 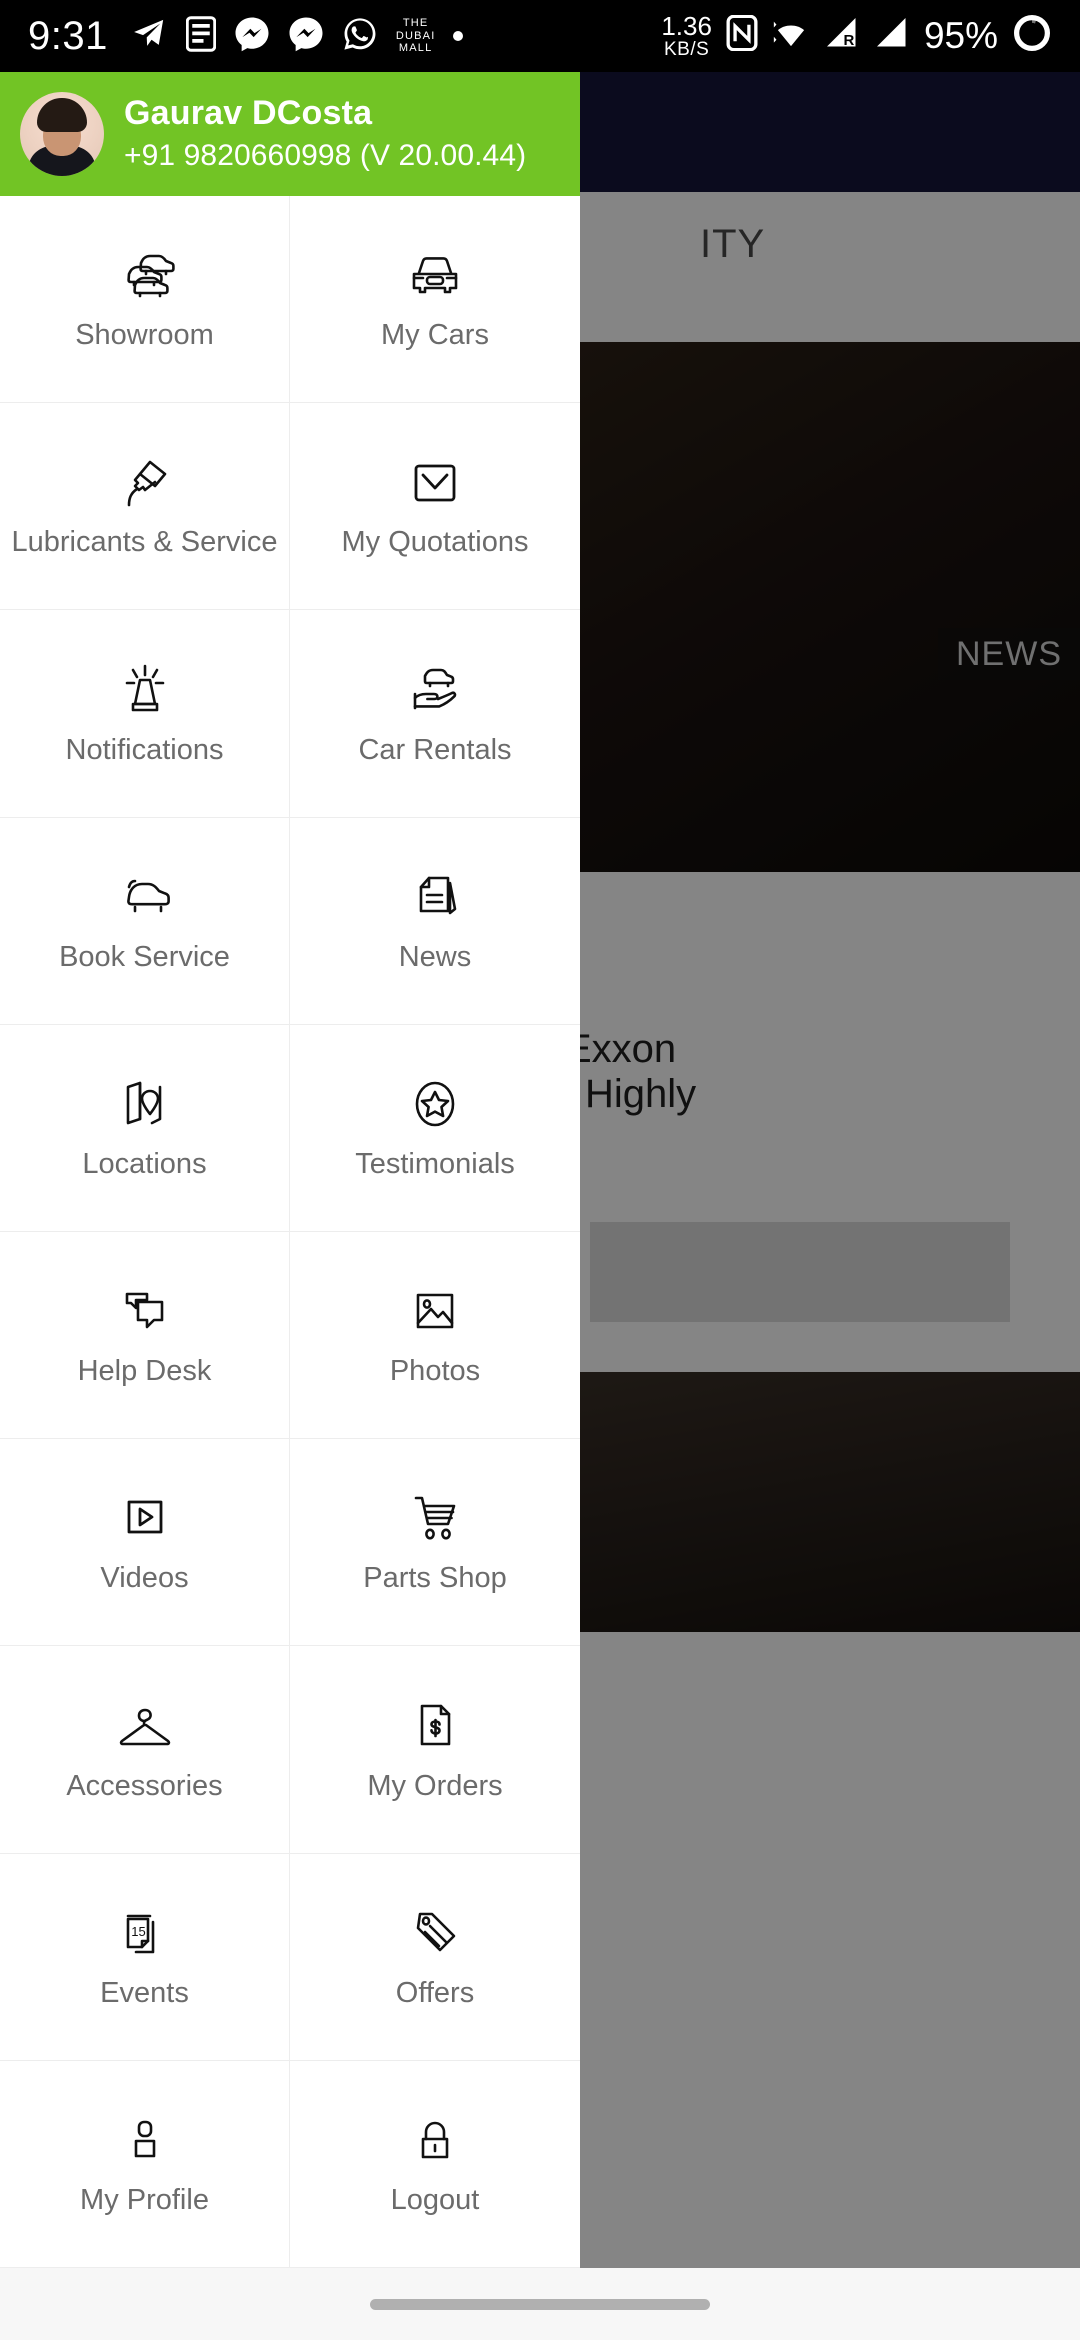 What do you see at coordinates (435, 1785) in the screenshot?
I see `menu-label: My Orders` at bounding box center [435, 1785].